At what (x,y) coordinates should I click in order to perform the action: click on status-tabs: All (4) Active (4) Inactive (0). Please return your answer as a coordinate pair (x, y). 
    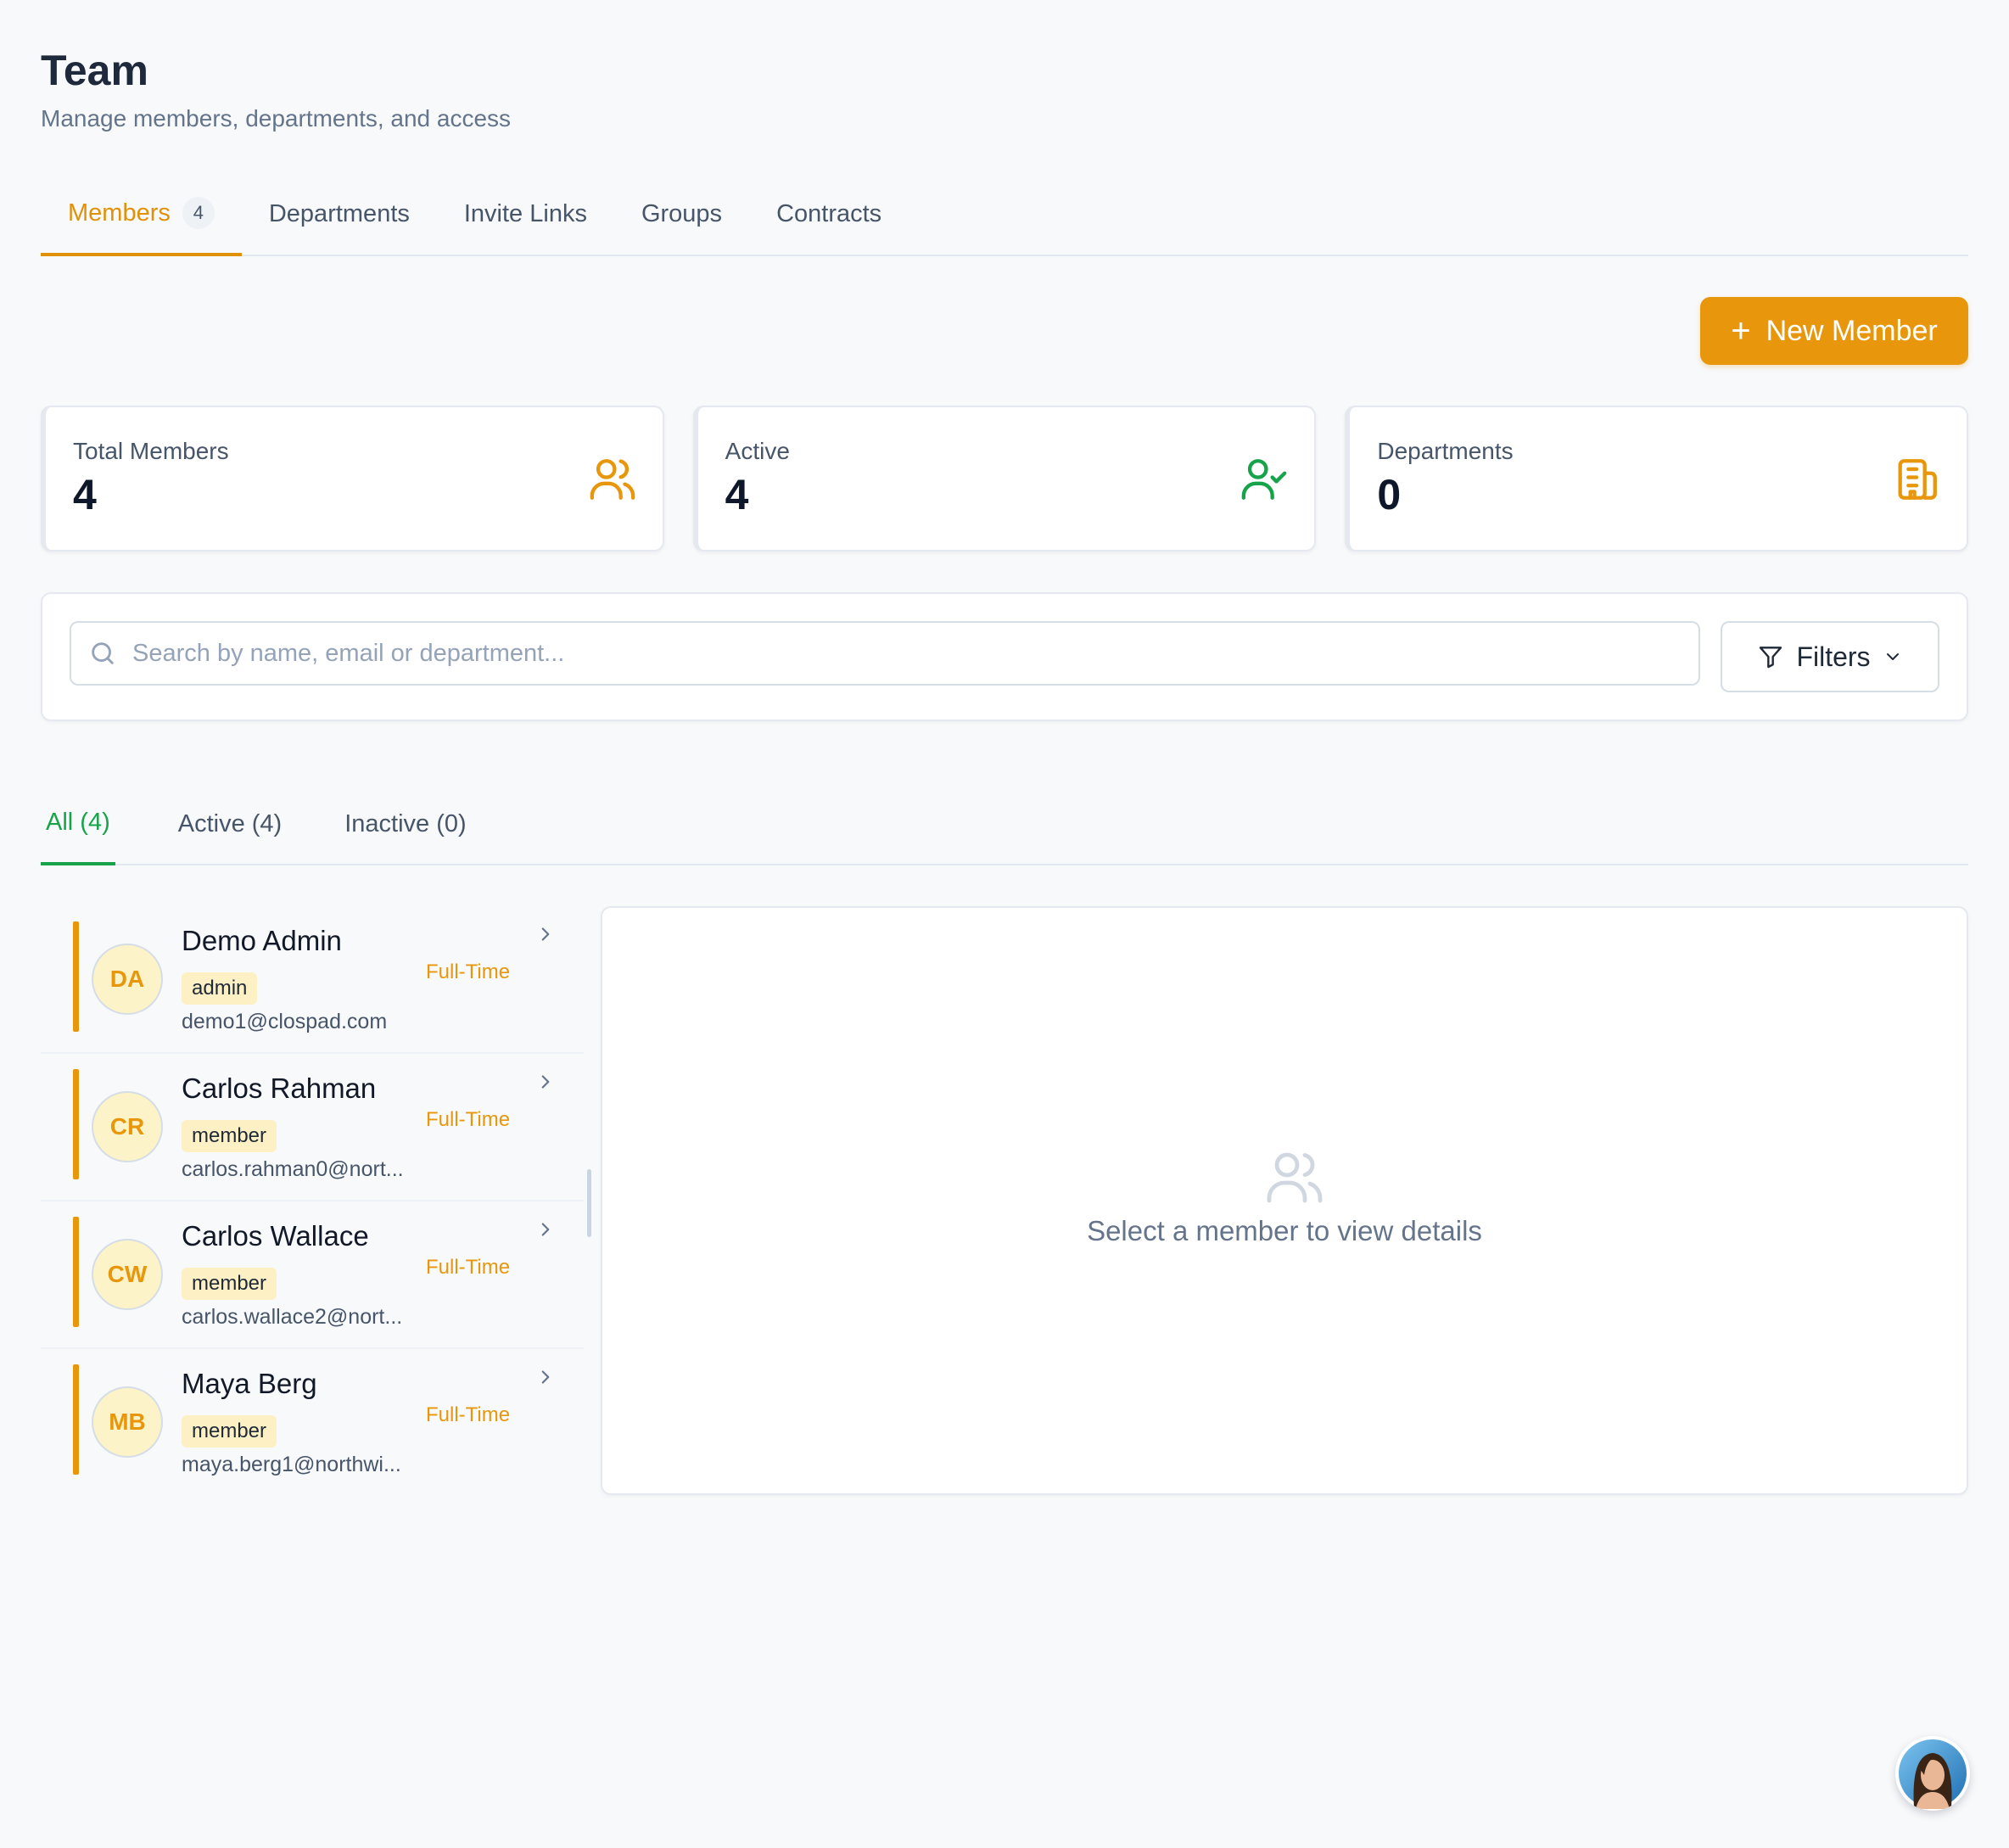
    Looking at the image, I should click on (1004, 823).